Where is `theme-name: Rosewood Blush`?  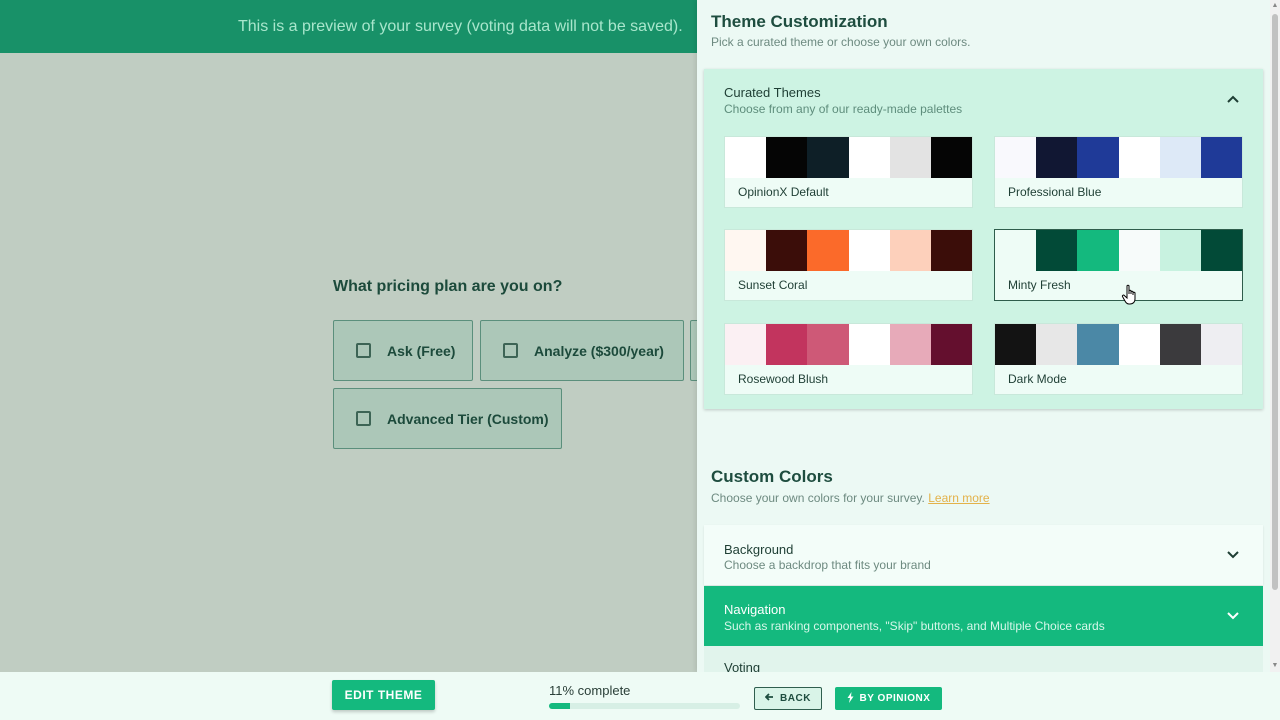 theme-name: Rosewood Blush is located at coordinates (783, 379).